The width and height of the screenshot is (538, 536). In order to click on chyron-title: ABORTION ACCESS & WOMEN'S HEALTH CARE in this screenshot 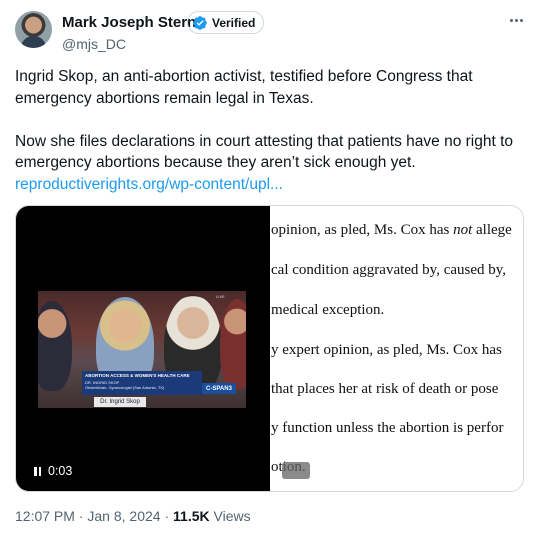, I will do `click(137, 375)`.